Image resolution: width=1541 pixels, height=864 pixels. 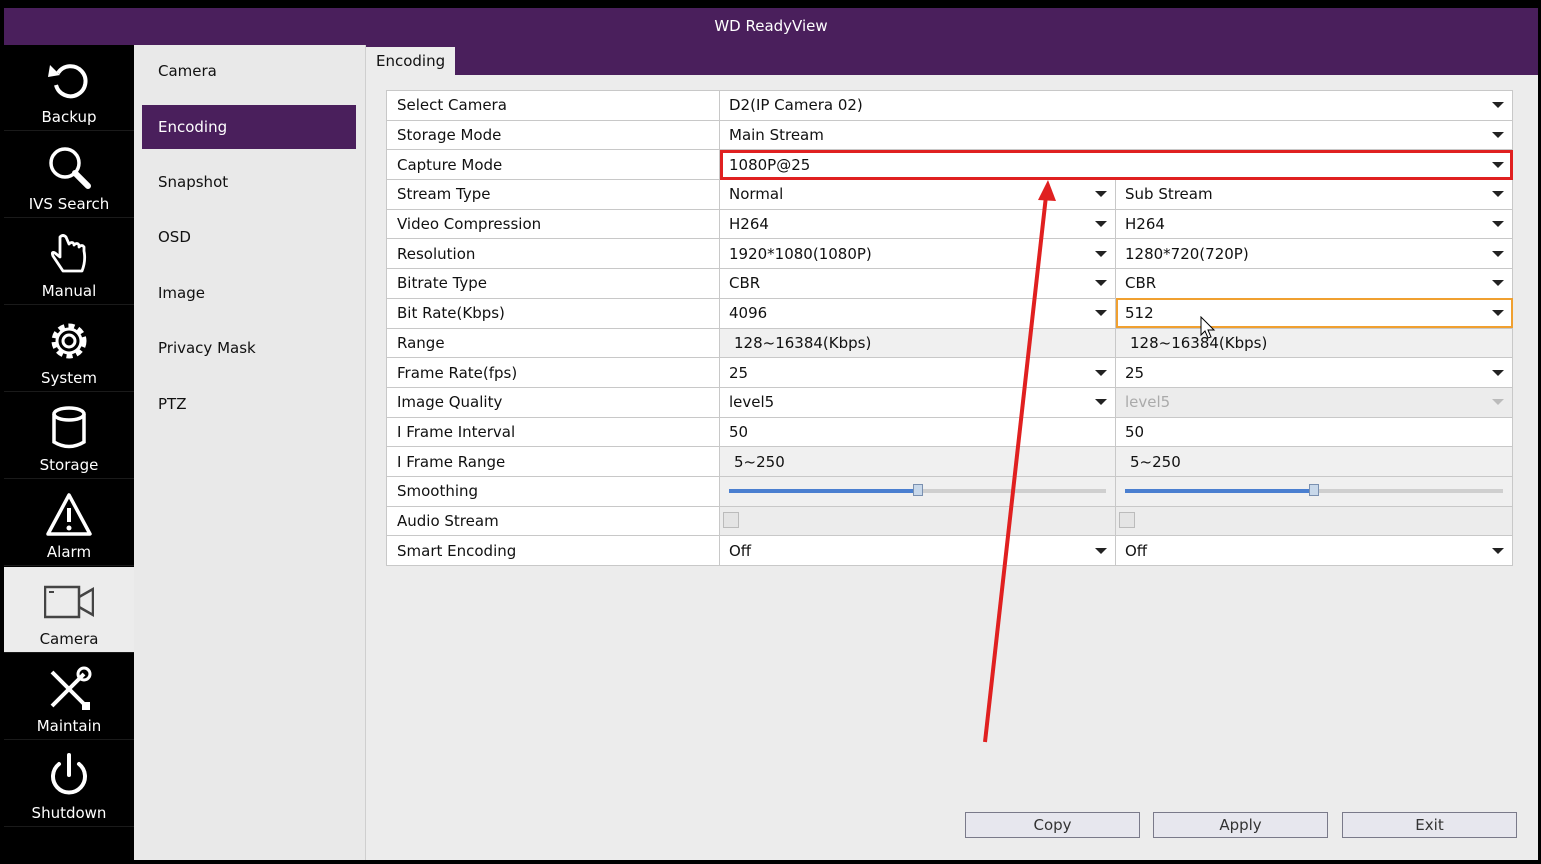 I want to click on nav-label: Backup, so click(x=69, y=117).